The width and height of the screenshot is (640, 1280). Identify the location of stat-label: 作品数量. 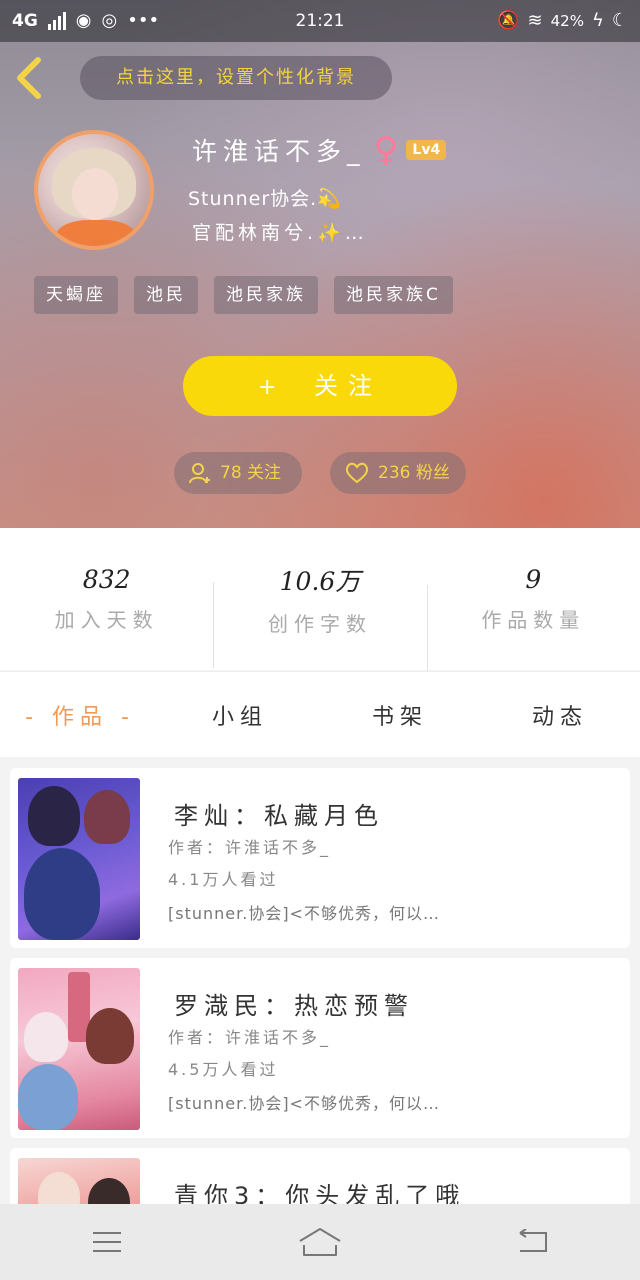
(533, 620).